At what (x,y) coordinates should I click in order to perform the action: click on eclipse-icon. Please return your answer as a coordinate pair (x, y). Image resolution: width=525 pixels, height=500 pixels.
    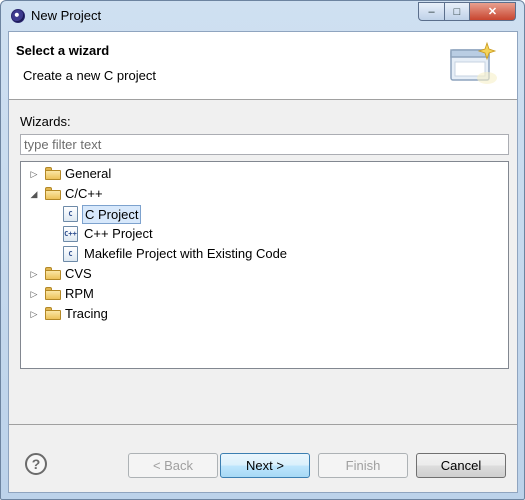
    Looking at the image, I should click on (18, 16).